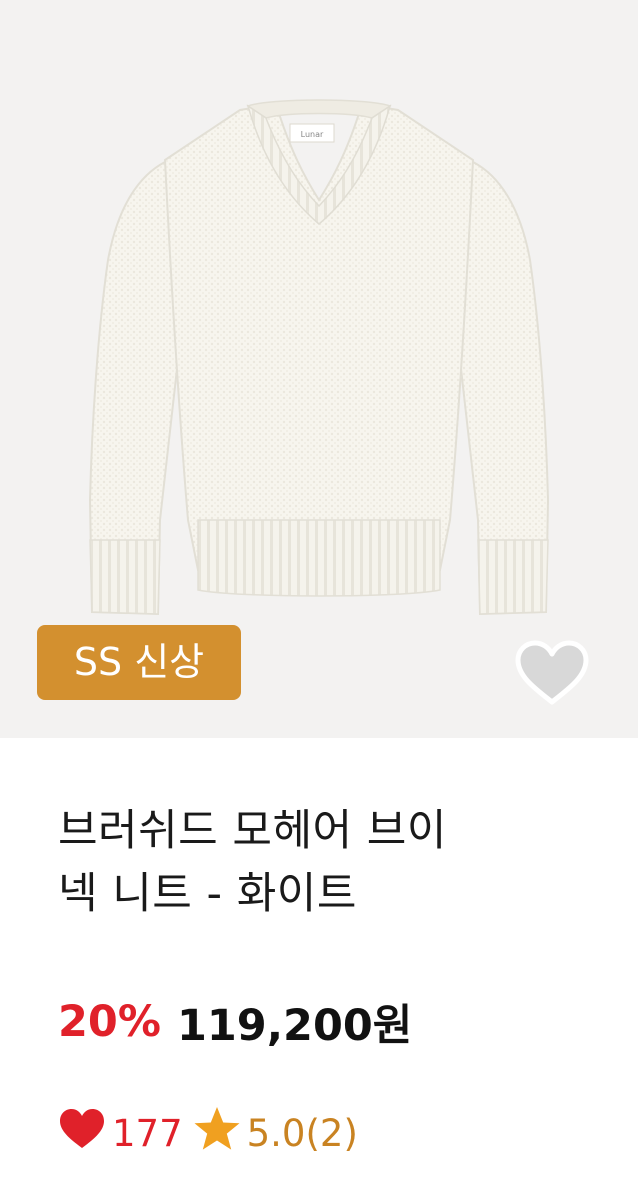 Image resolution: width=638 pixels, height=1200 pixels. Describe the element at coordinates (207, 894) in the screenshot. I see `product-title-line-2: 넥 니트 - 화이트` at that location.